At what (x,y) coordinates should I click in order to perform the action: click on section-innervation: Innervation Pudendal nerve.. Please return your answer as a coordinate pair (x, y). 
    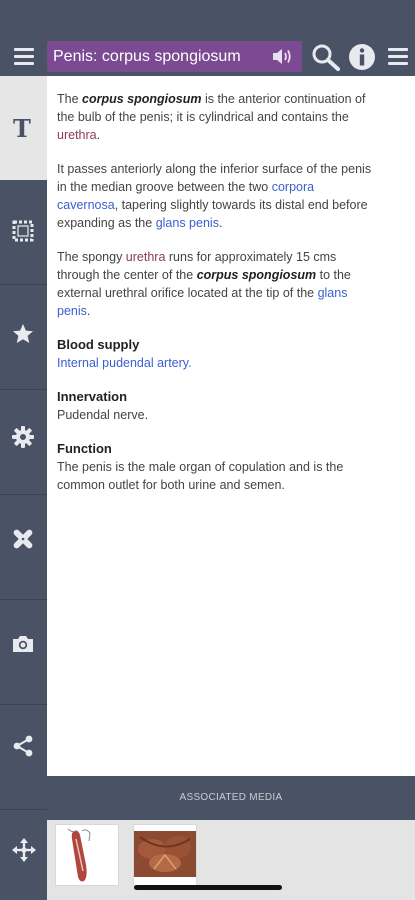
    Looking at the image, I should click on (217, 406).